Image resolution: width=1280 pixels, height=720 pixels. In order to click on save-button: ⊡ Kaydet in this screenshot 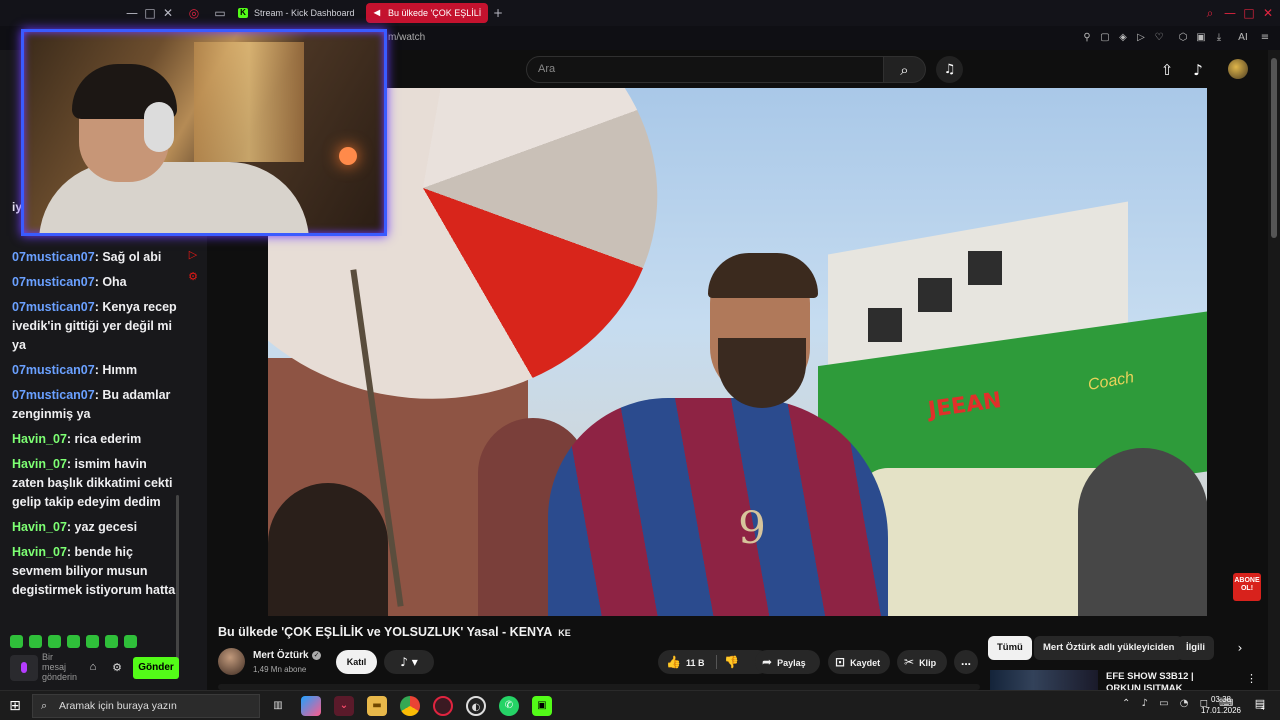, I will do `click(859, 662)`.